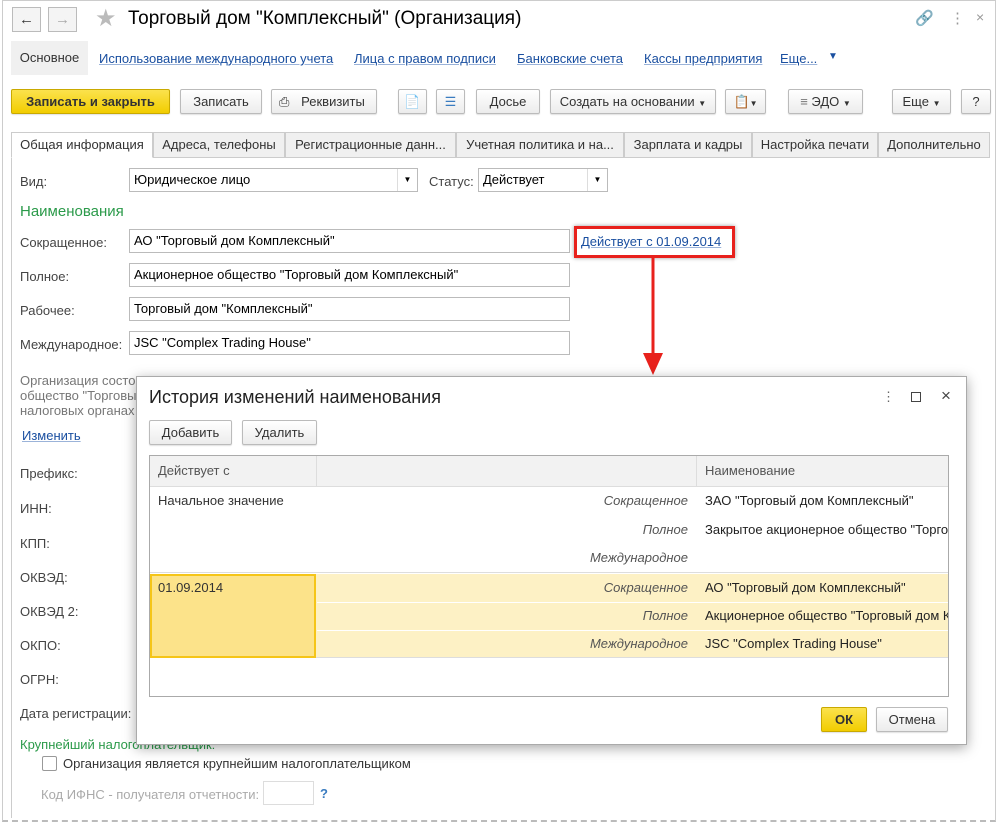  I want to click on cancel-button: Отмена, so click(912, 719).